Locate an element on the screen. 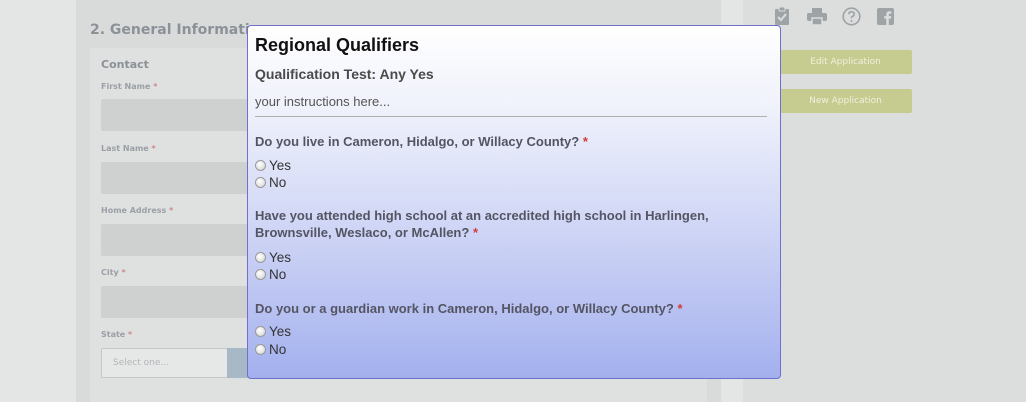  modal-title: Regional Qualifiers is located at coordinates (337, 45).